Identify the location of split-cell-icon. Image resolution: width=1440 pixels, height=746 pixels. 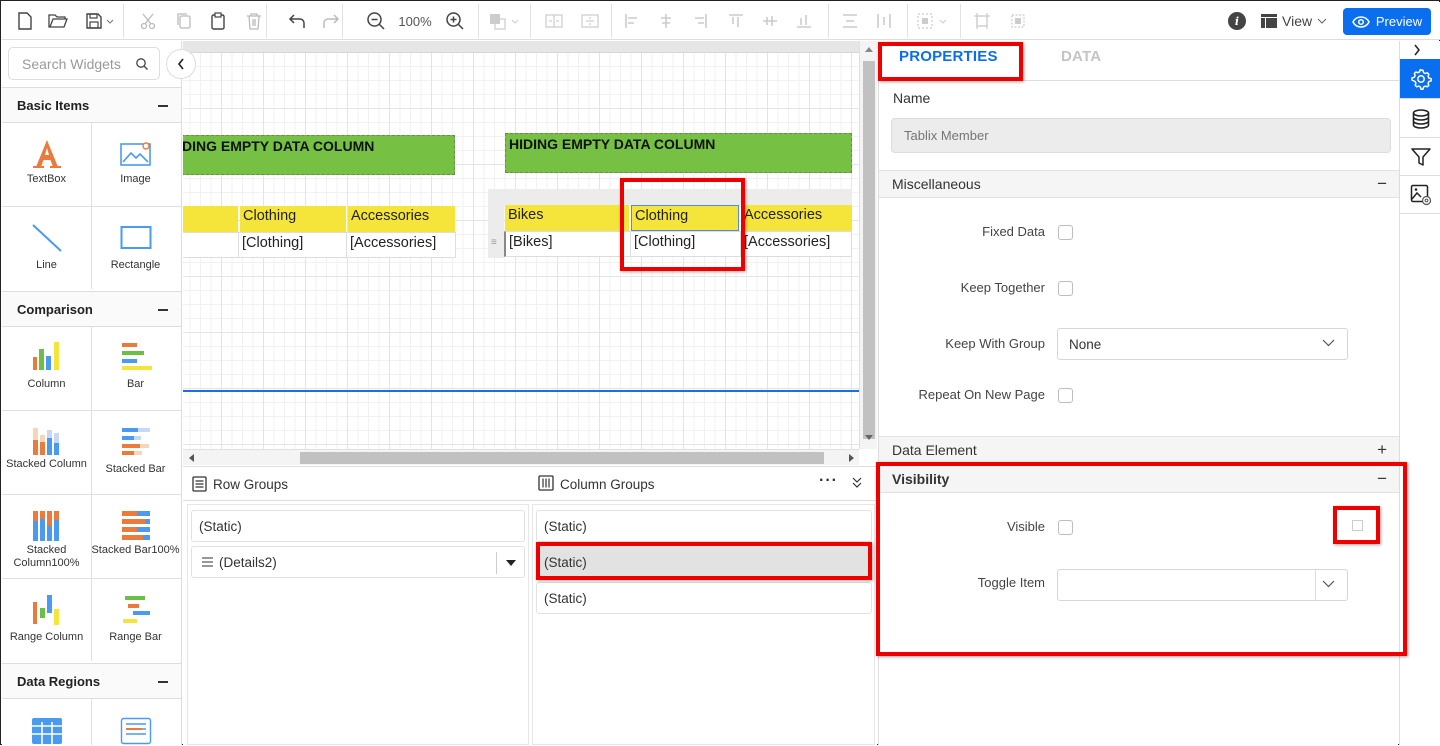
(554, 21).